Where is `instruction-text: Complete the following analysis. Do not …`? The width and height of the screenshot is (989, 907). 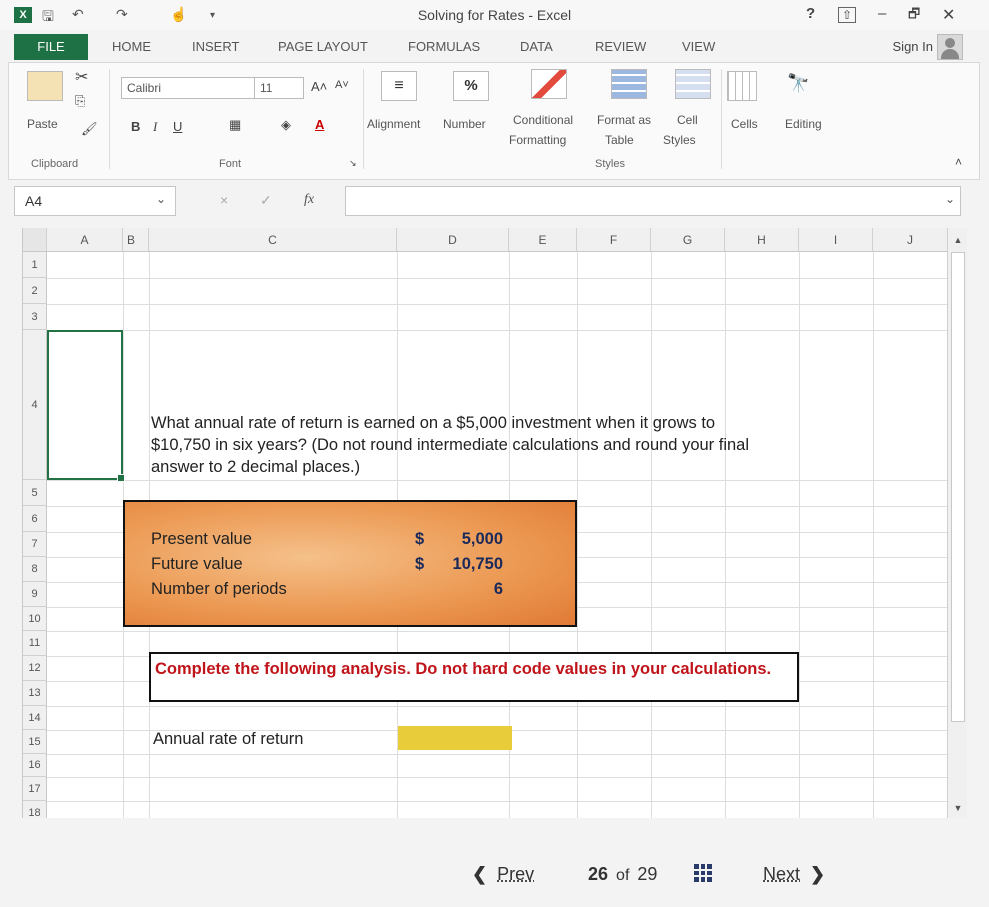 instruction-text: Complete the following analysis. Do not … is located at coordinates (463, 669).